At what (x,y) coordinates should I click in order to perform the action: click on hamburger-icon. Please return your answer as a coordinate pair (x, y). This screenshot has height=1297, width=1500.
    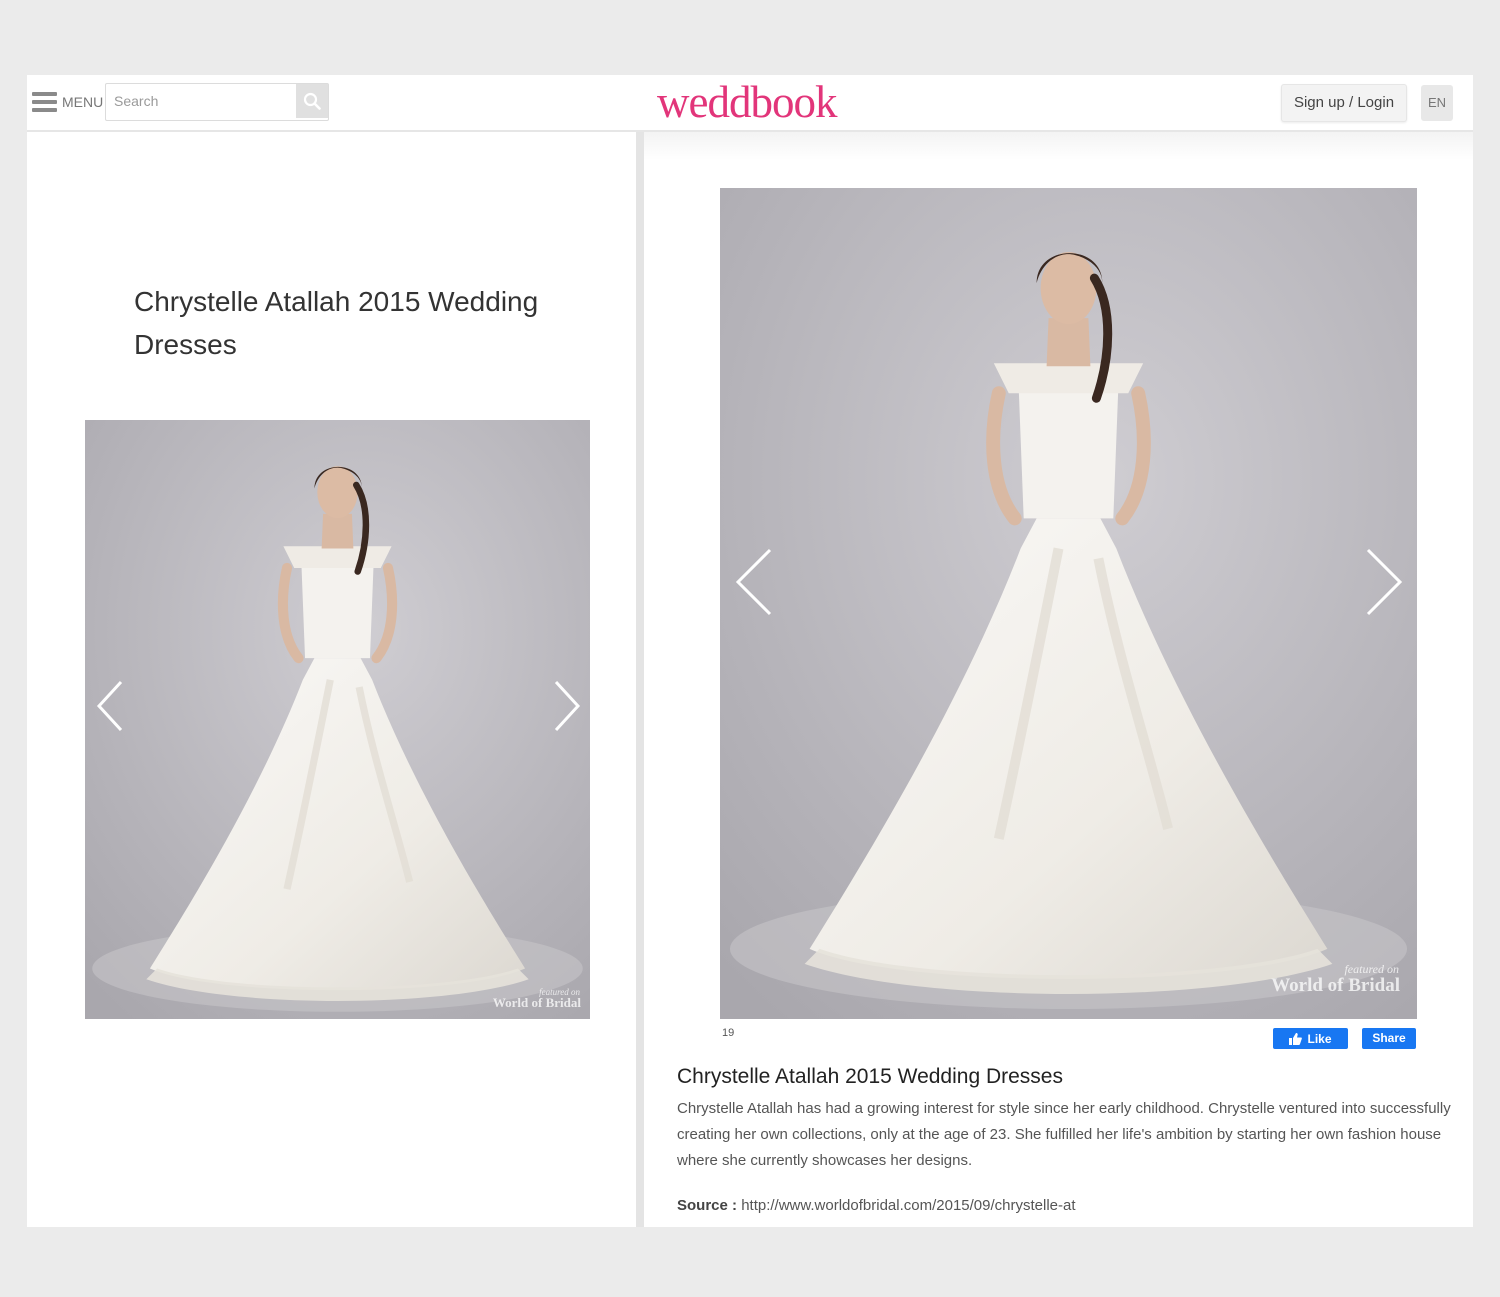
    Looking at the image, I should click on (44, 102).